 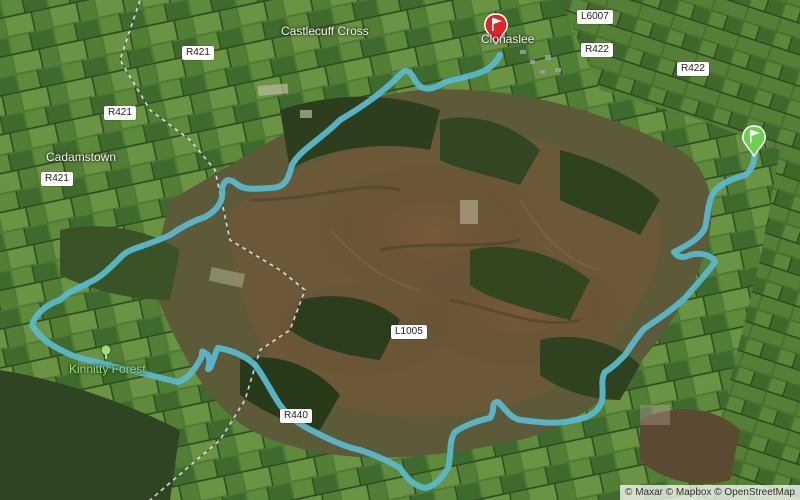 I want to click on map-attribution: © Maxar © Mapbox © OpenStreetMap, so click(x=710, y=492).